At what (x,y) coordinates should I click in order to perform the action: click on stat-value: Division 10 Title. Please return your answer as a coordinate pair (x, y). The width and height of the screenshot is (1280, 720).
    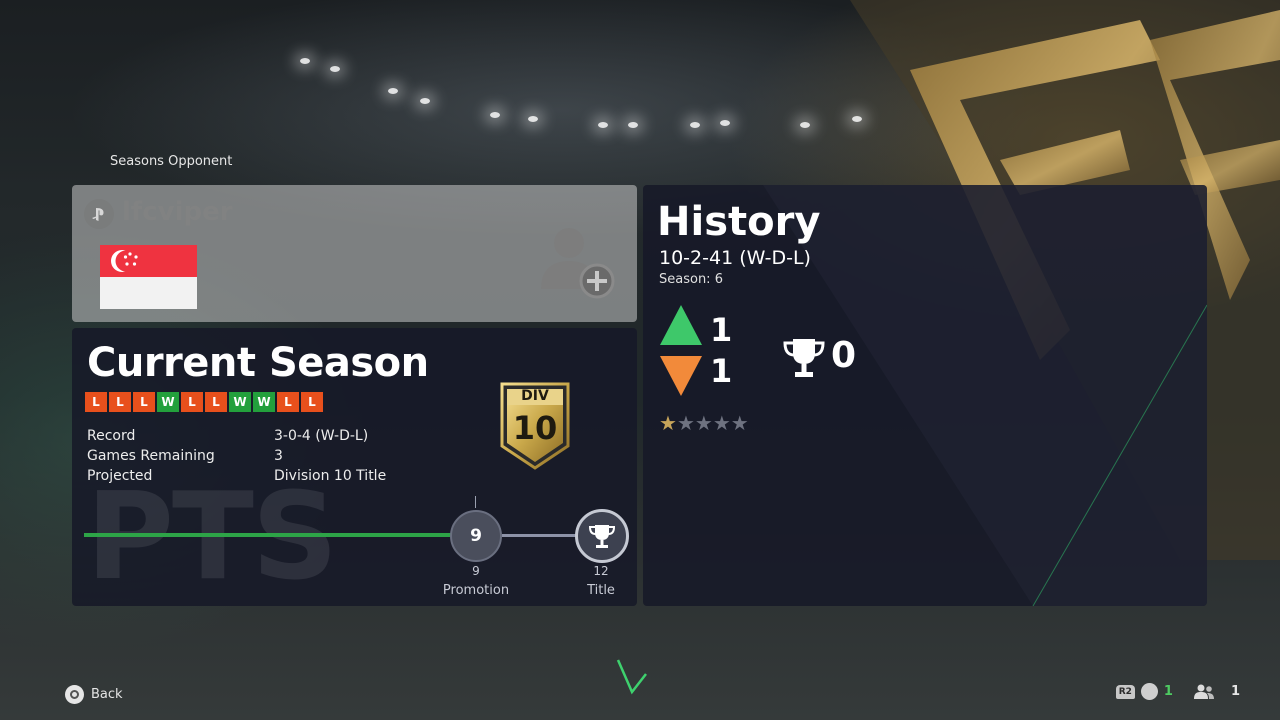
    Looking at the image, I should click on (330, 476).